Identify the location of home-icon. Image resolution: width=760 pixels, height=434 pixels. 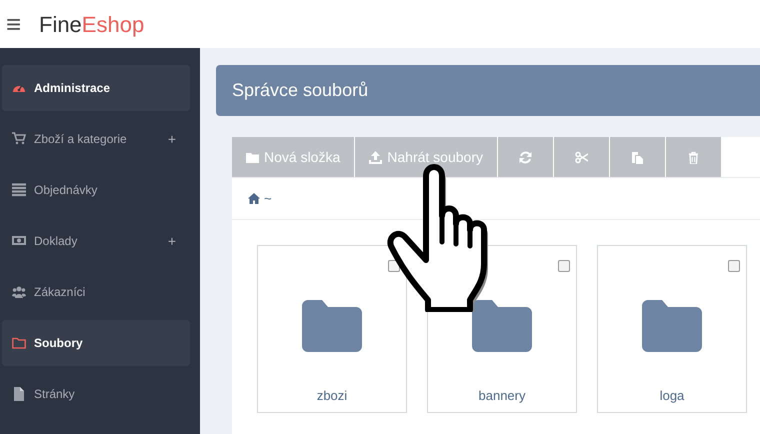
(254, 198).